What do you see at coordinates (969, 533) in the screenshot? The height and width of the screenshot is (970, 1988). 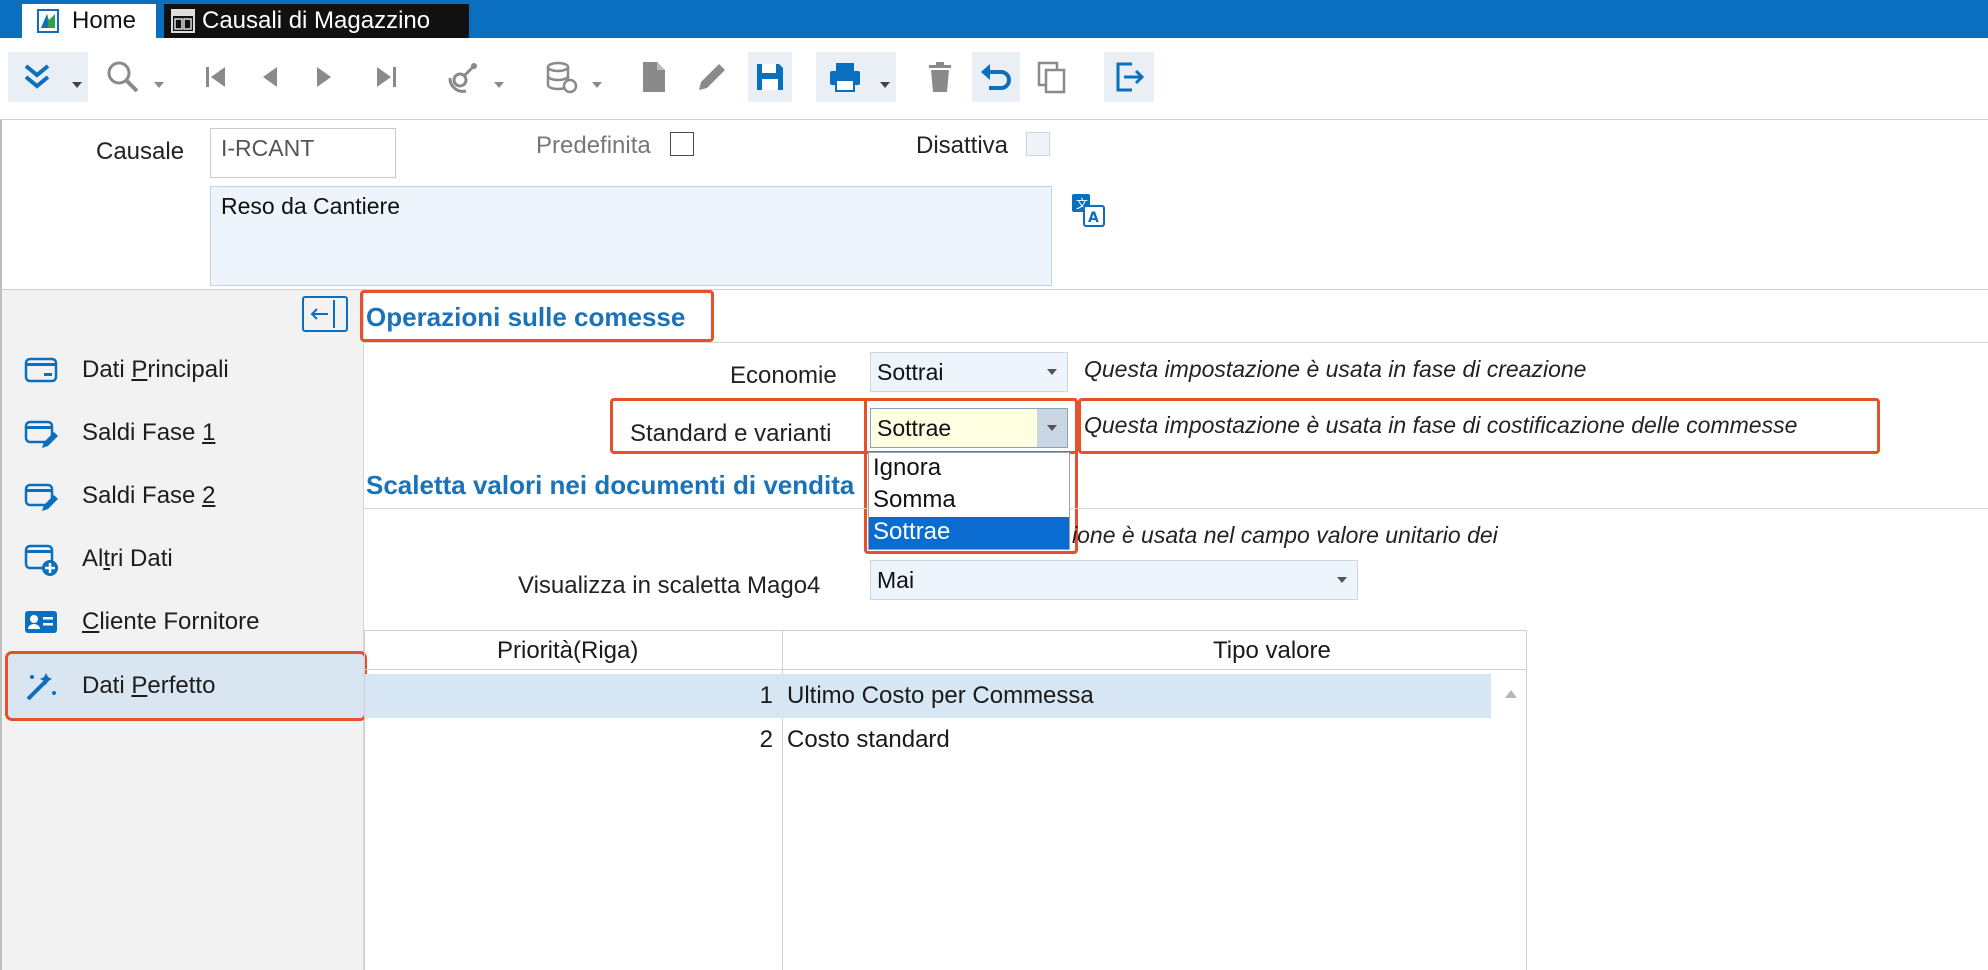 I see `dropdown-option-sottrae: Sottrae` at bounding box center [969, 533].